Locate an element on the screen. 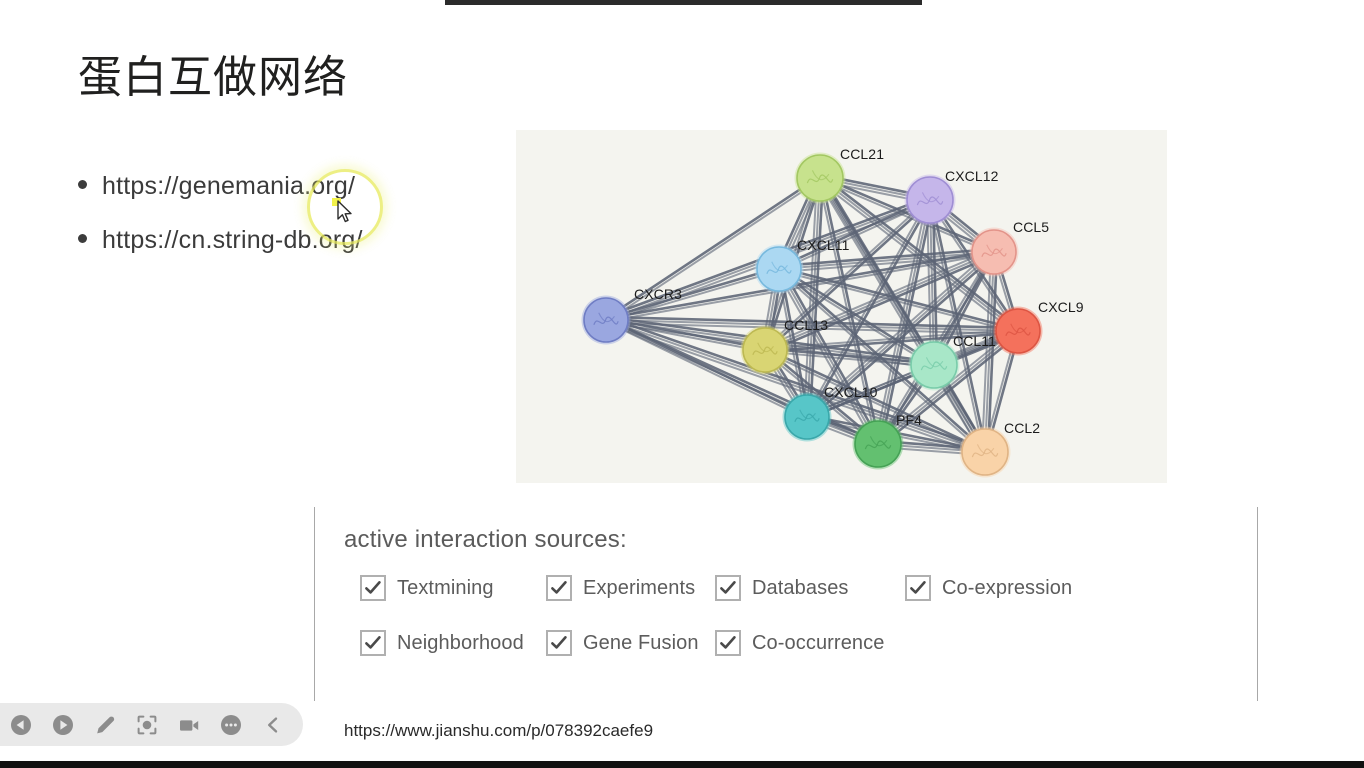  spotlight-button is located at coordinates (147, 724).